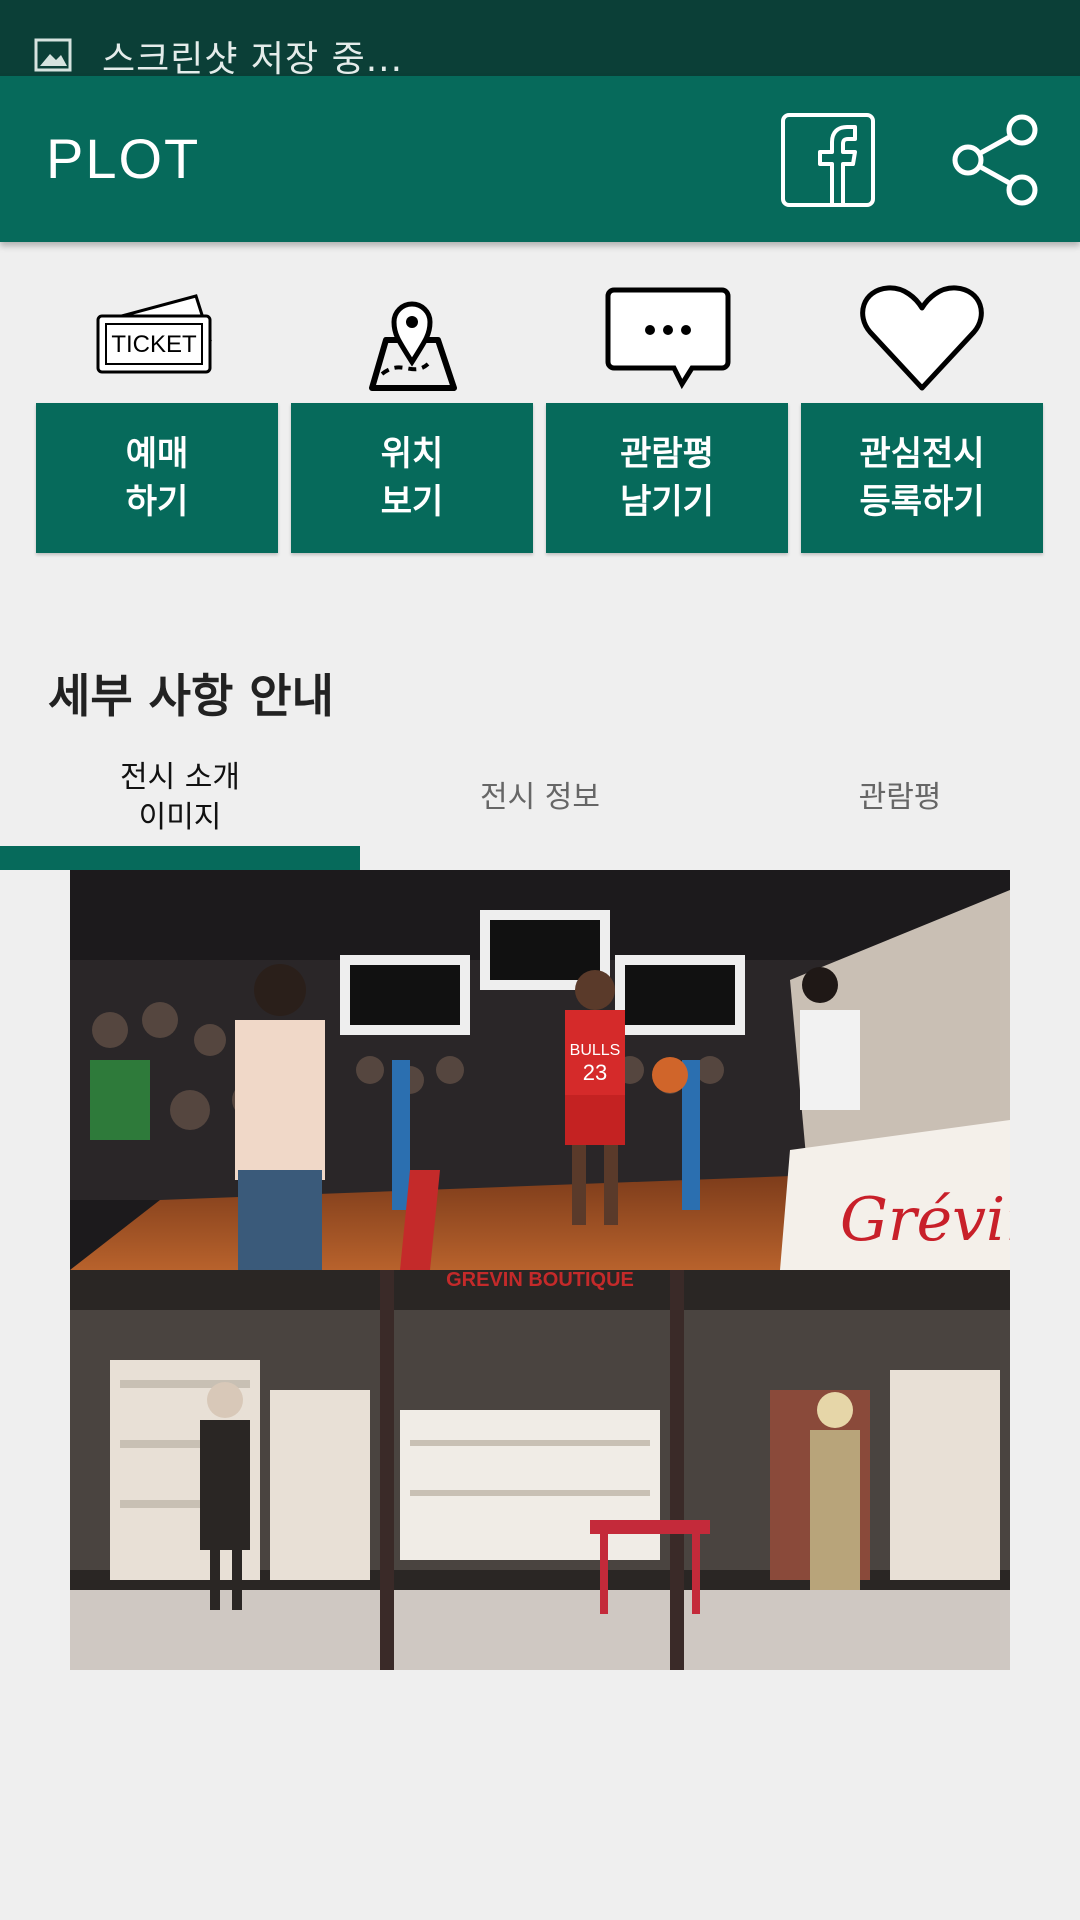  What do you see at coordinates (922, 478) in the screenshot?
I see `favorite-button: 관심전시 등록하기` at bounding box center [922, 478].